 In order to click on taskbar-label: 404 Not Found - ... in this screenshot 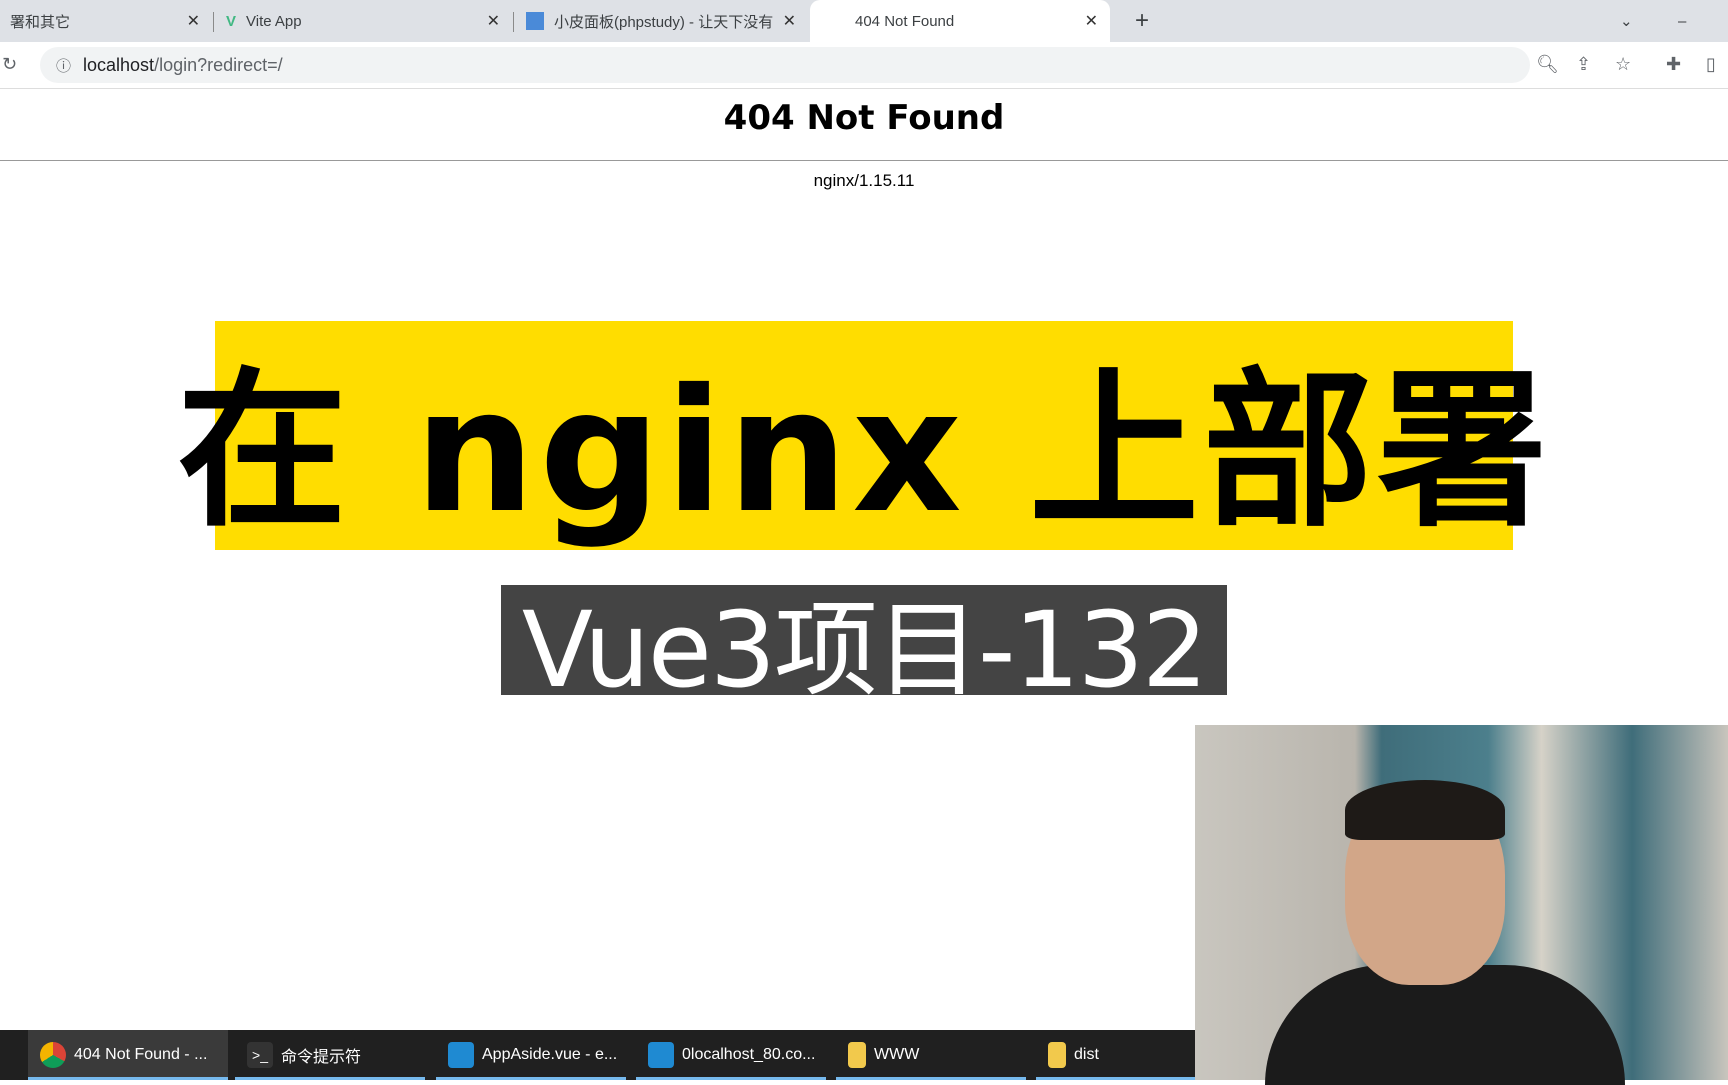, I will do `click(141, 1054)`.